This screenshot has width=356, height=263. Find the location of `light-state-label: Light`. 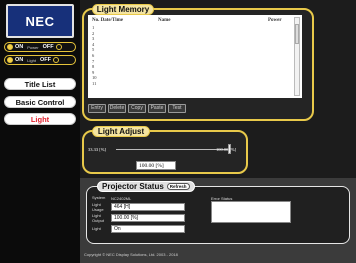

light-state-label: Light is located at coordinates (96, 228).